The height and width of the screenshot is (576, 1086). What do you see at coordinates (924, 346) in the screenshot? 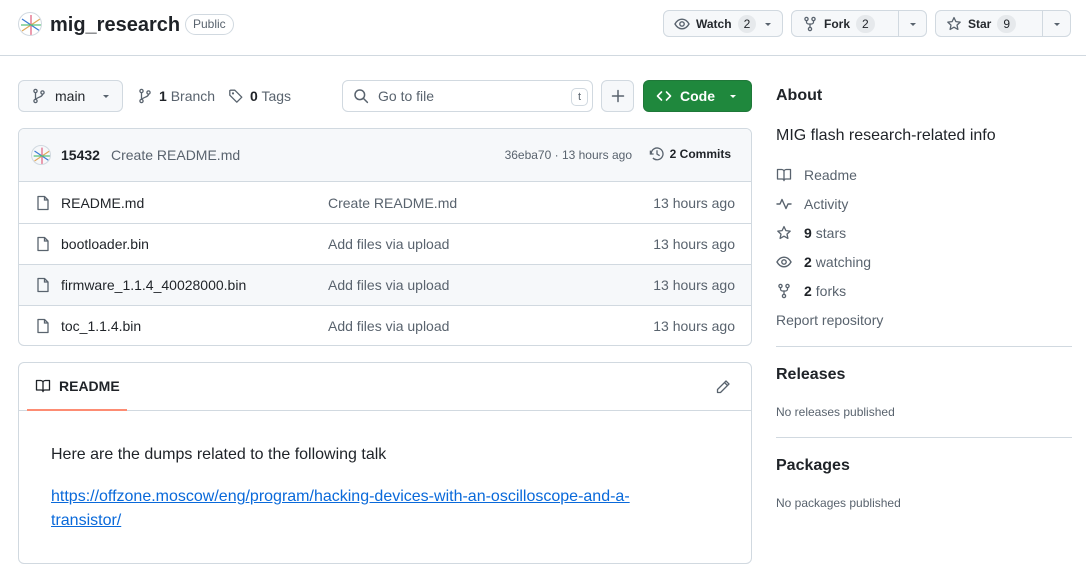
I see `sidebar-divider` at bounding box center [924, 346].